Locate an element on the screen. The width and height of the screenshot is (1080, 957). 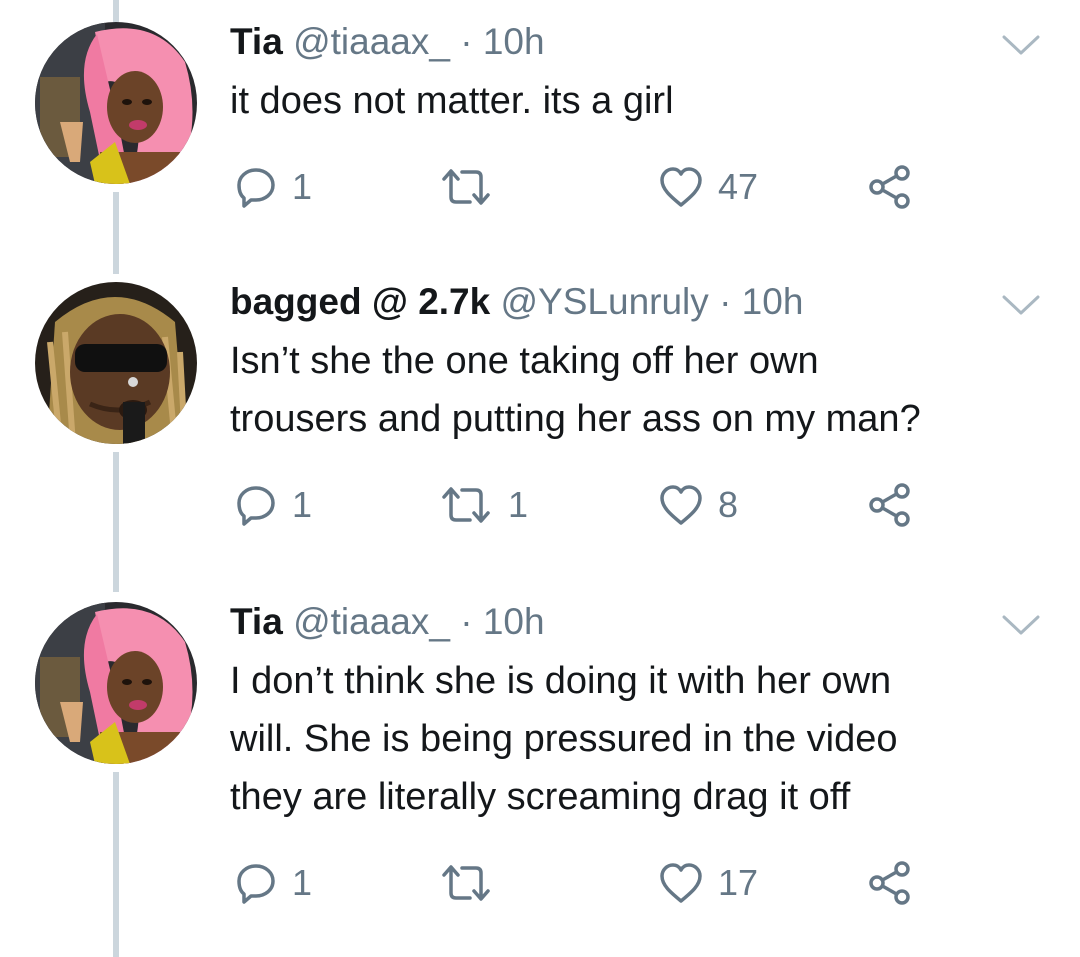
retweet-count: 1 is located at coordinates (518, 504).